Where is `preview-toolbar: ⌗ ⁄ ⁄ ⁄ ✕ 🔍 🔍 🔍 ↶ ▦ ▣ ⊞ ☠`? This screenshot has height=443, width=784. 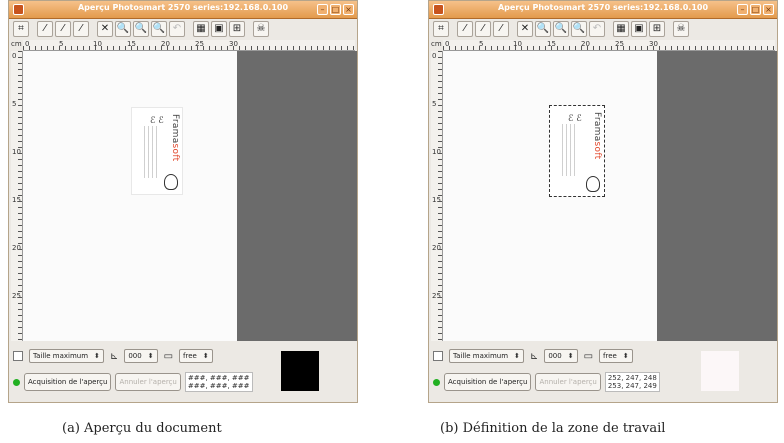 preview-toolbar: ⌗ ⁄ ⁄ ⁄ ✕ 🔍 🔍 🔍 ↶ ▦ ▣ ⊞ ☠ is located at coordinates (561, 29).